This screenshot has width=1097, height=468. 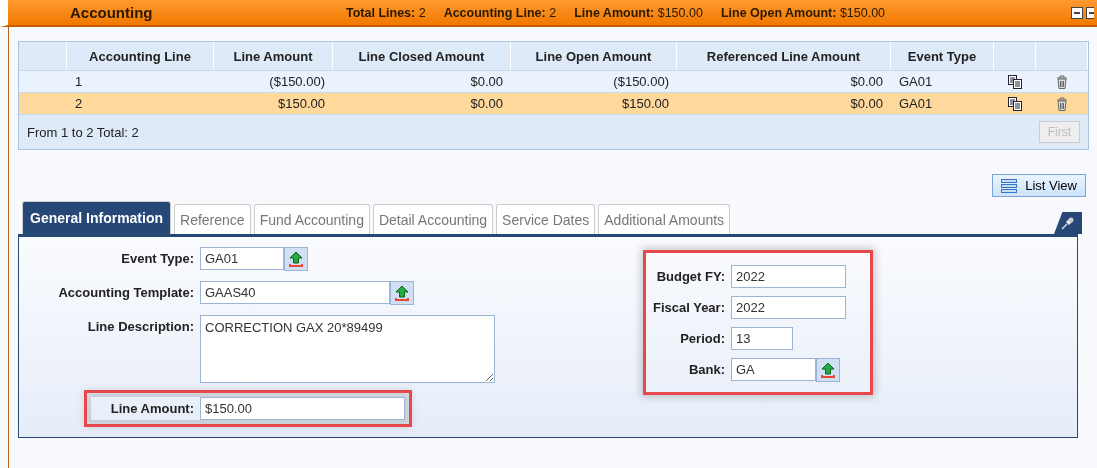 I want to click on pin-tab, so click(x=1068, y=223).